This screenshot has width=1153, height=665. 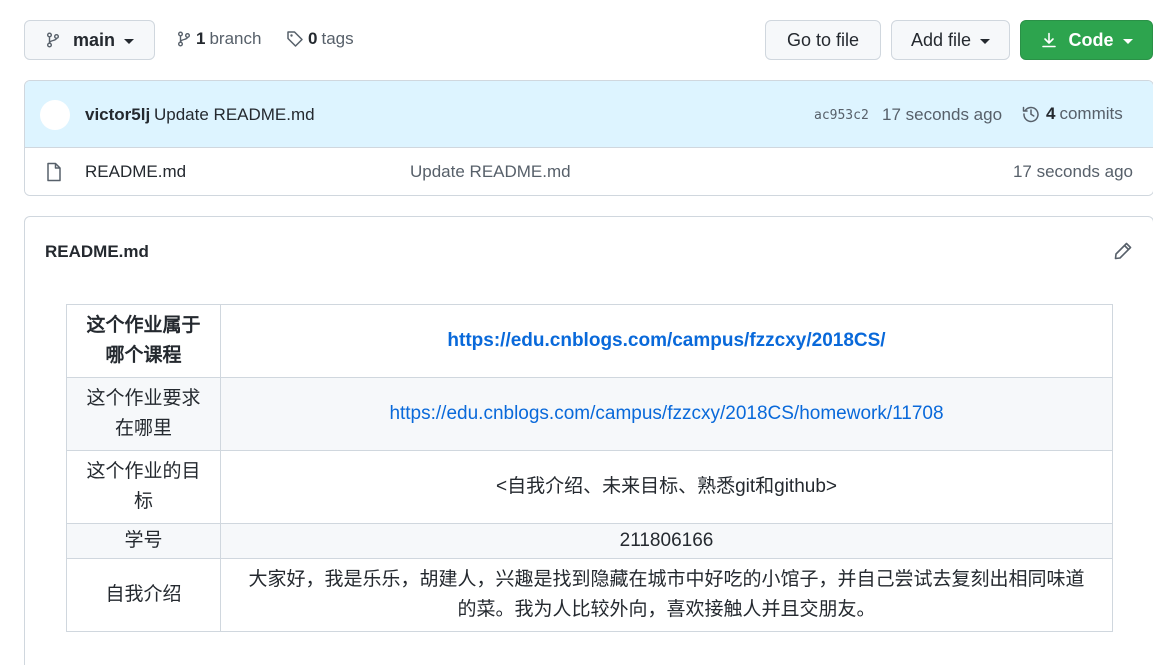 What do you see at coordinates (666, 487) in the screenshot?
I see `table-value-cell: <自我介绍、未来目标、熟悉git和github>` at bounding box center [666, 487].